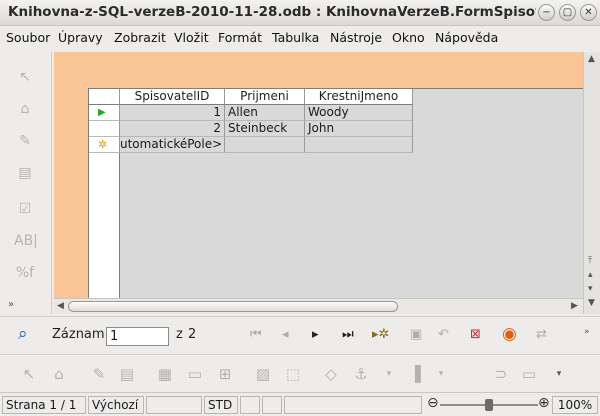 This screenshot has height=416, width=600. I want to click on group-icon: ◇, so click(331, 374).